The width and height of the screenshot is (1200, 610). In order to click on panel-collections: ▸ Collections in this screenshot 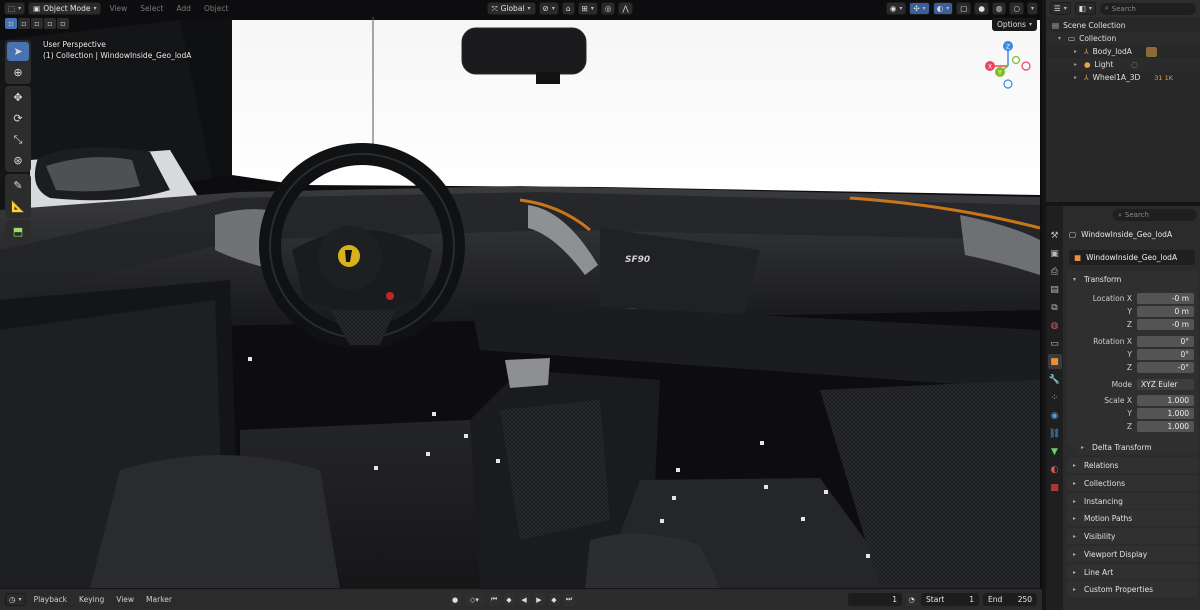, I will do `click(1132, 483)`.